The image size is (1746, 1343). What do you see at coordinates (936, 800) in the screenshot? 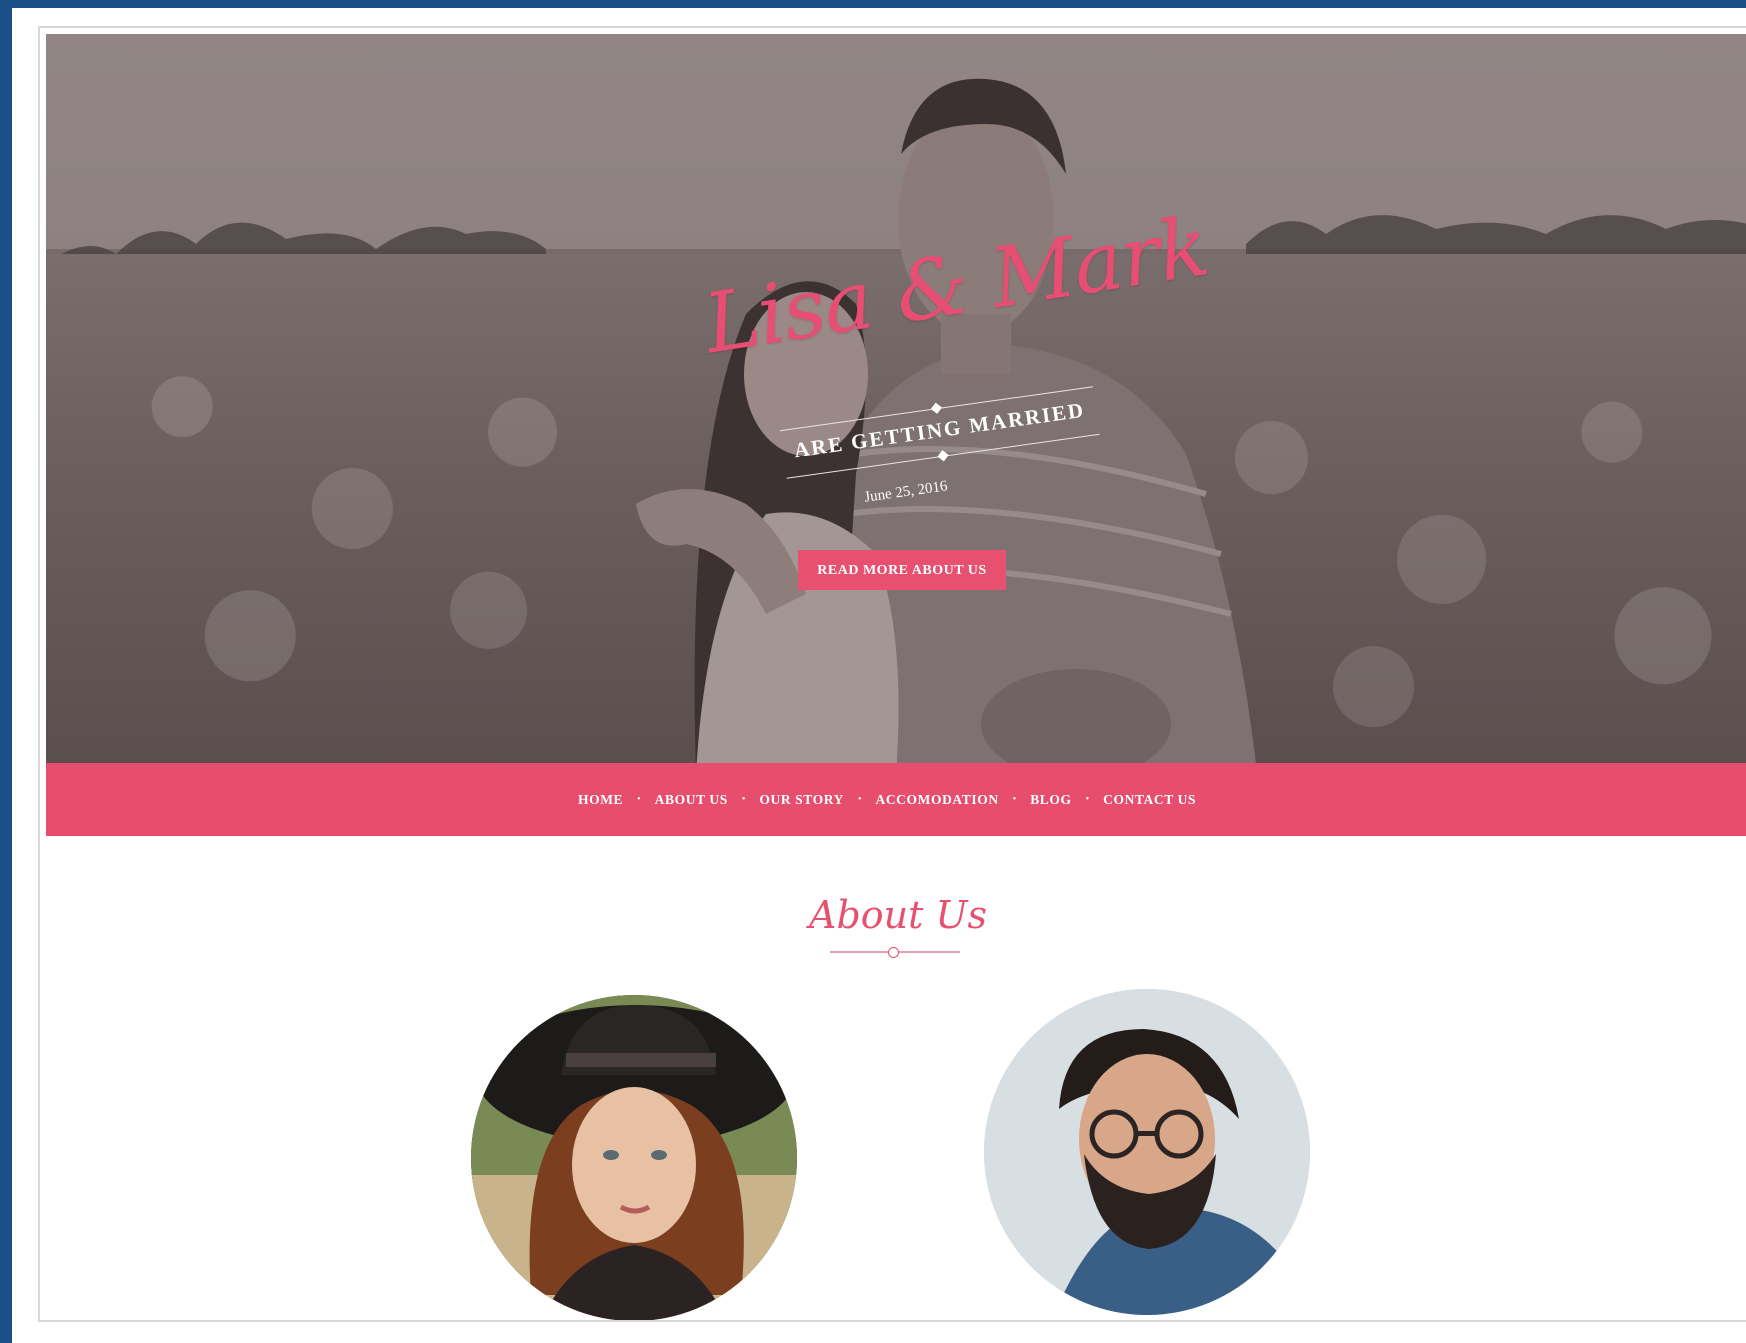
I see `nav-item-accomodation: ACCOMODATION` at bounding box center [936, 800].